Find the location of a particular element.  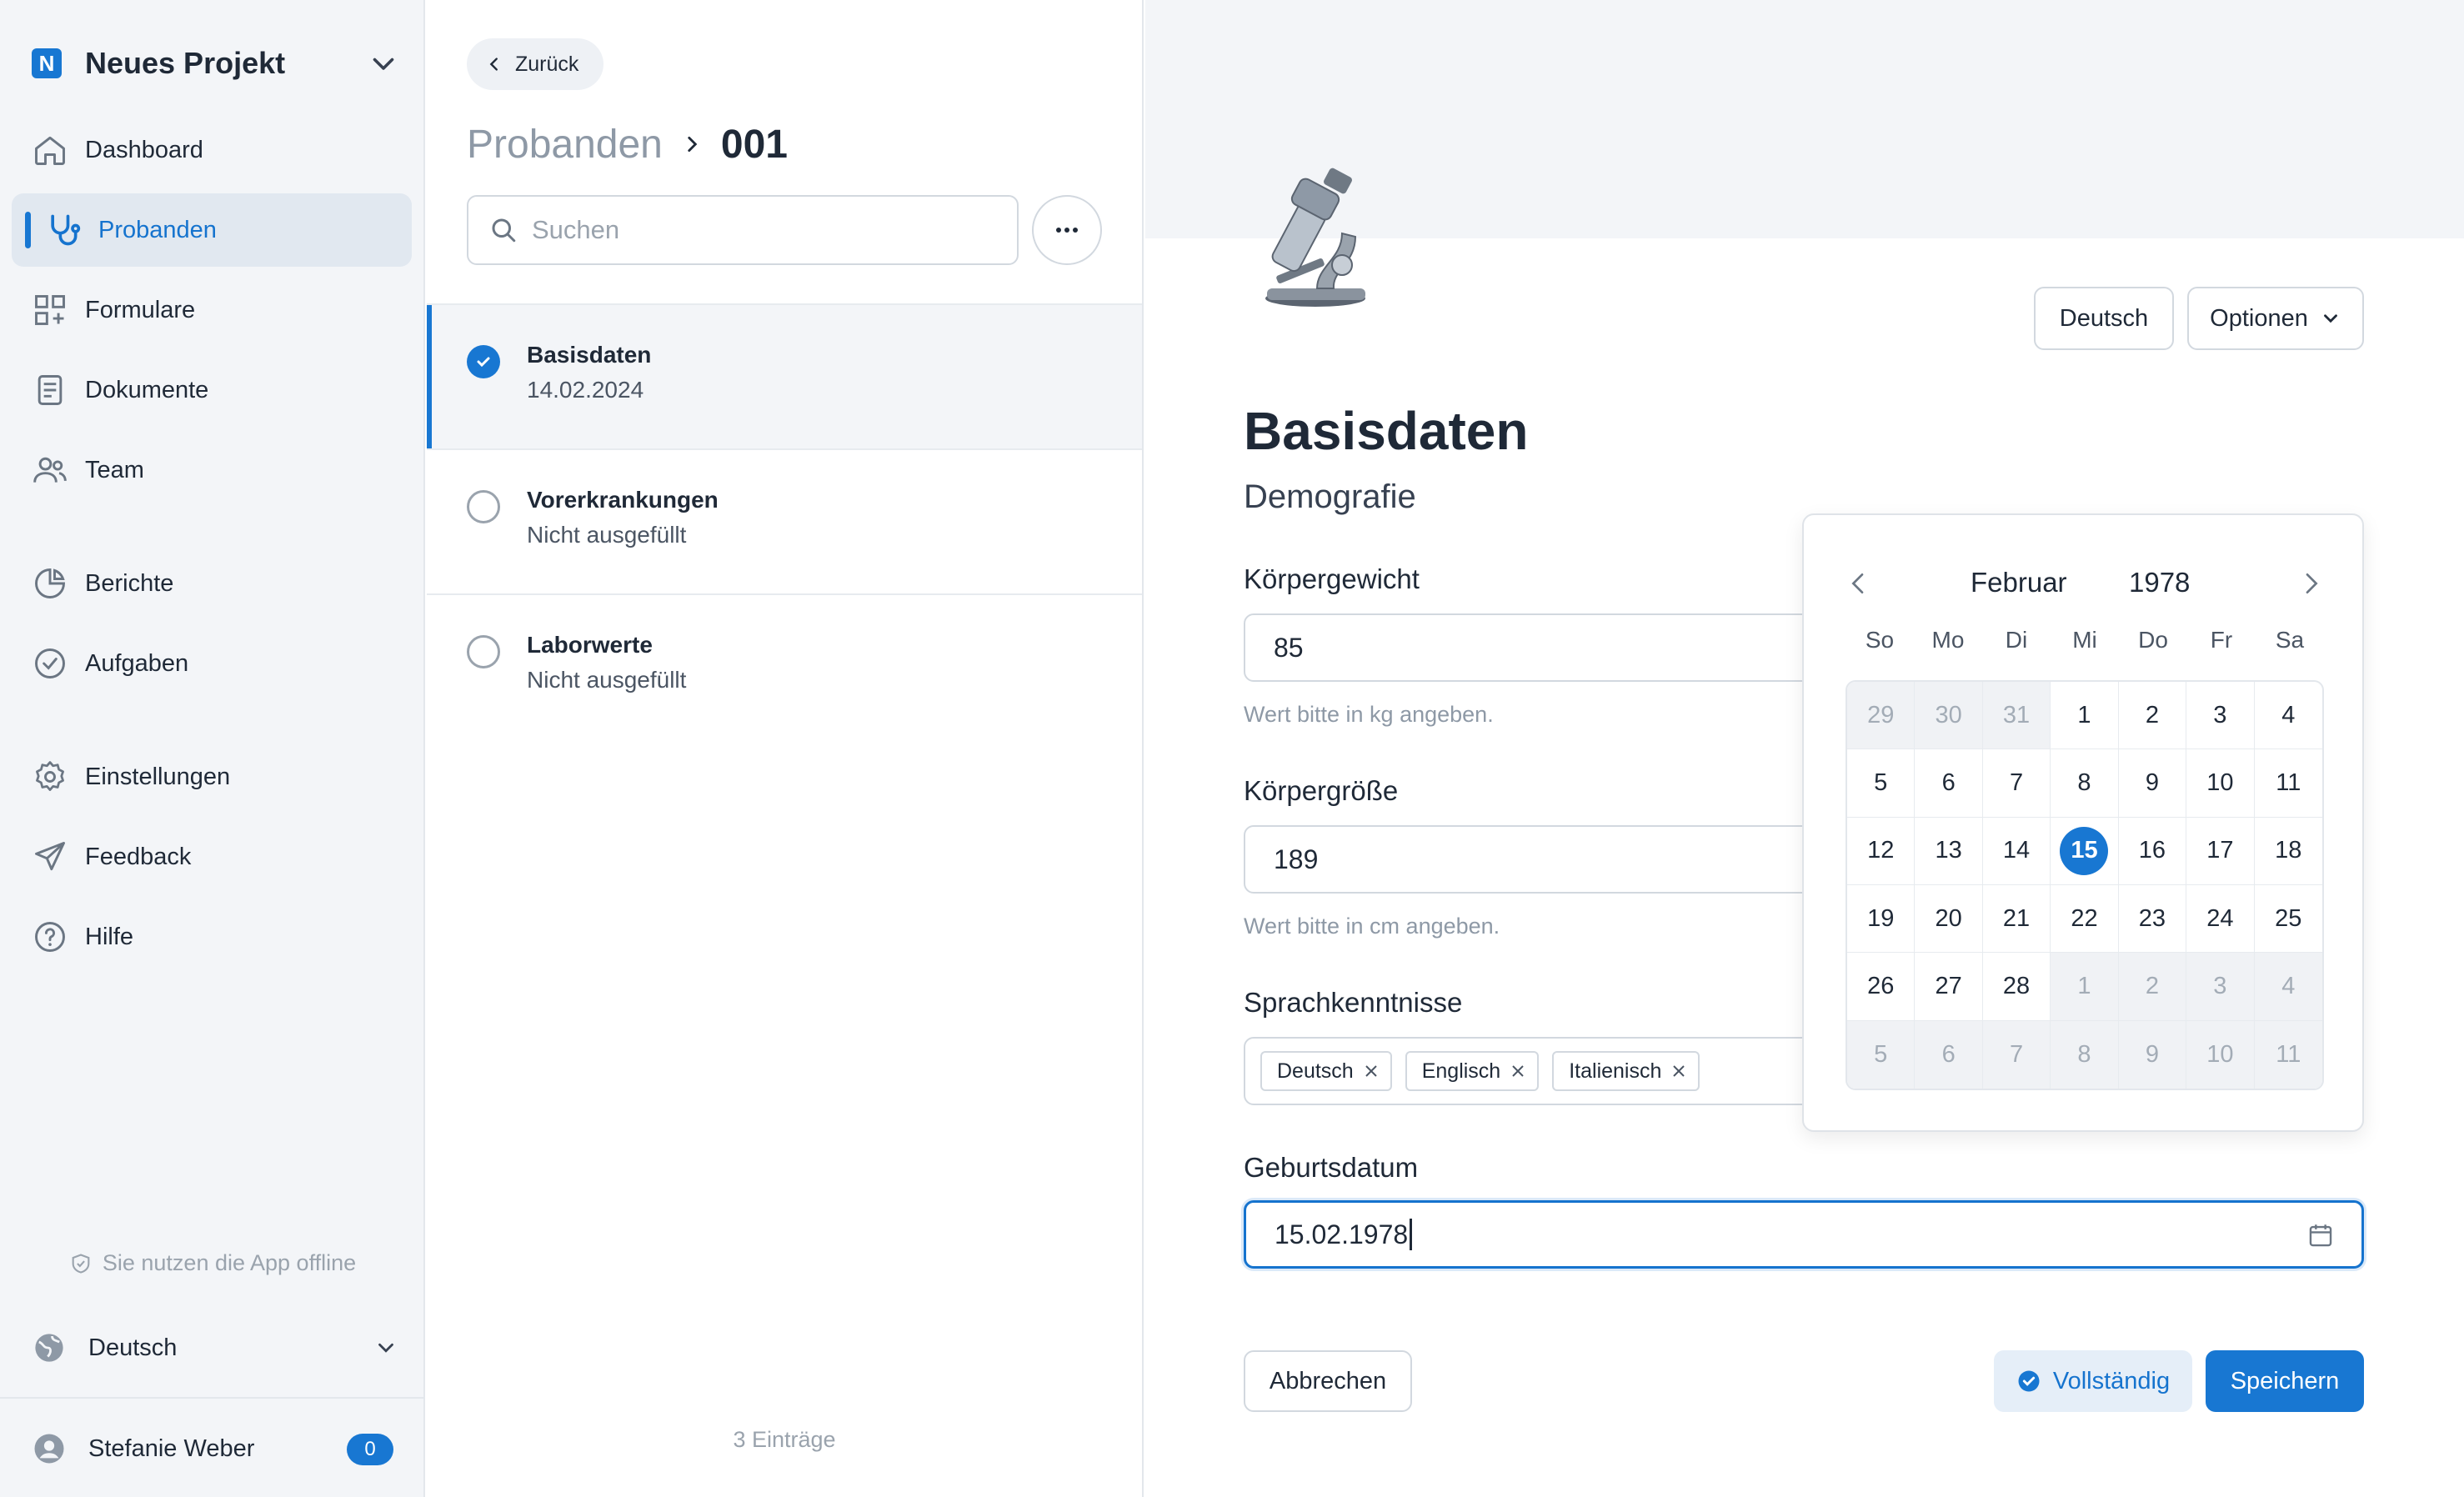

calendar-day: 18 is located at coordinates (2288, 851).